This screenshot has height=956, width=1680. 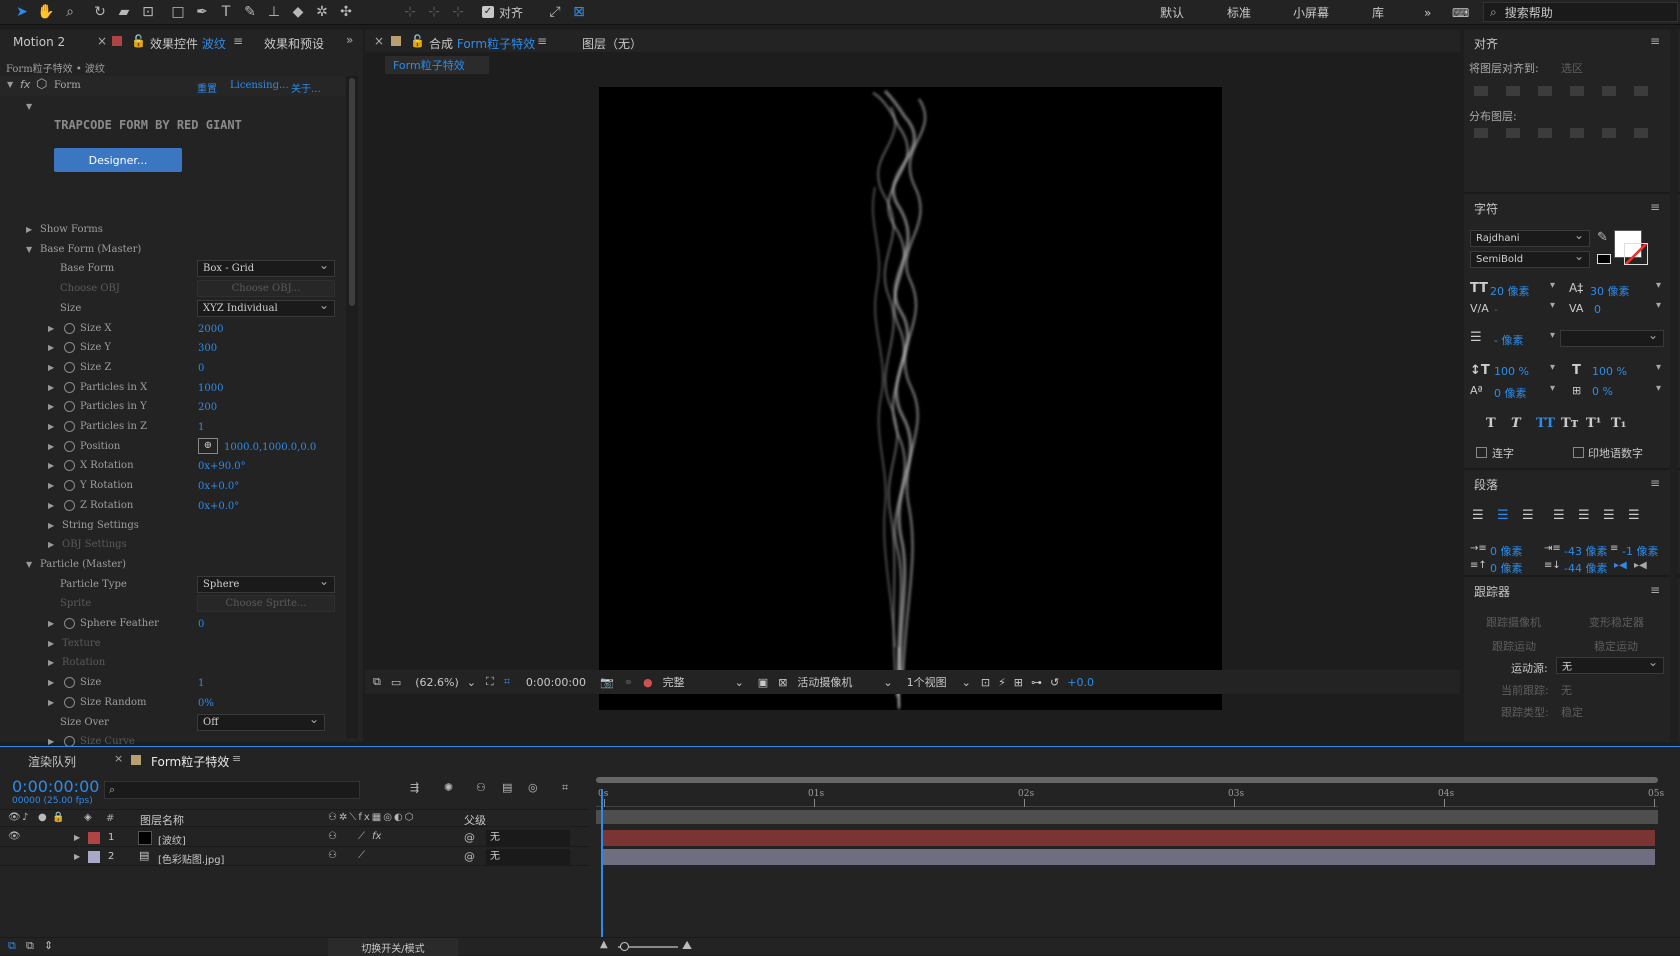 What do you see at coordinates (270, 447) in the screenshot?
I see `property-value: 1000.0,1000.0,0.0` at bounding box center [270, 447].